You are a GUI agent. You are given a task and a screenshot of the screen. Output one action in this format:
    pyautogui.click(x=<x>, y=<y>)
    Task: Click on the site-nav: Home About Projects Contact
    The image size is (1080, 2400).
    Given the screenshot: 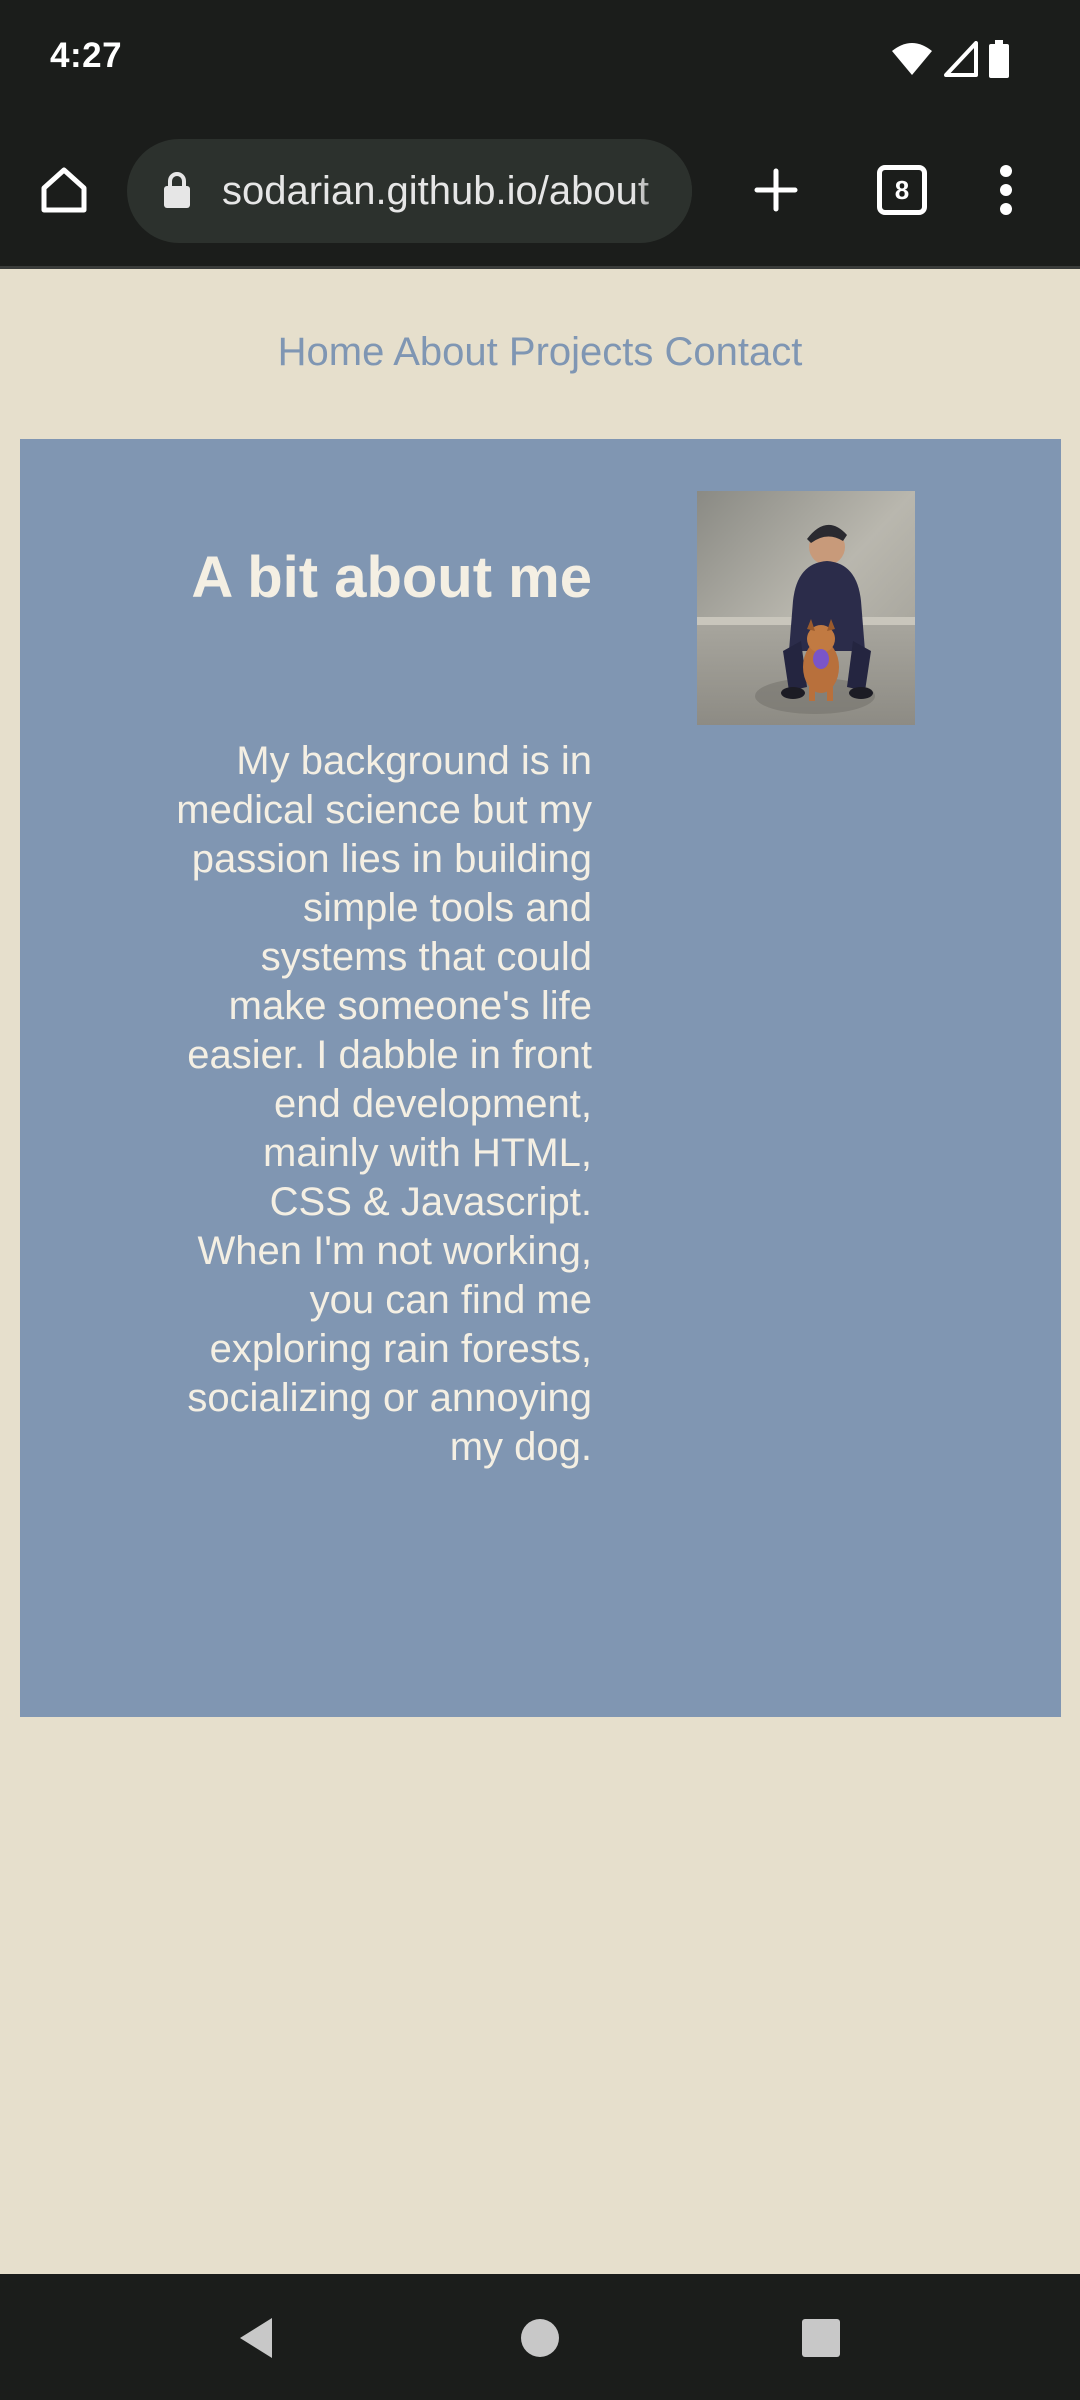 What is the action you would take?
    pyautogui.click(x=540, y=352)
    